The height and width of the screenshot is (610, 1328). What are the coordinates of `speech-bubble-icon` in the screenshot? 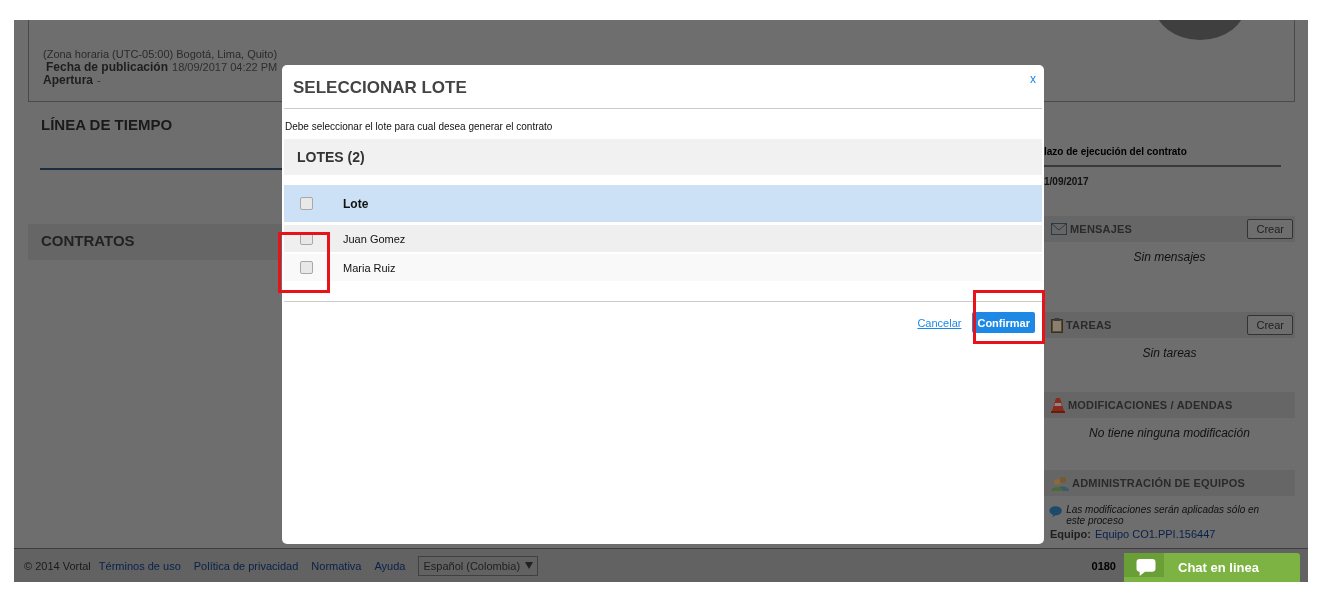 It's located at (1056, 511).